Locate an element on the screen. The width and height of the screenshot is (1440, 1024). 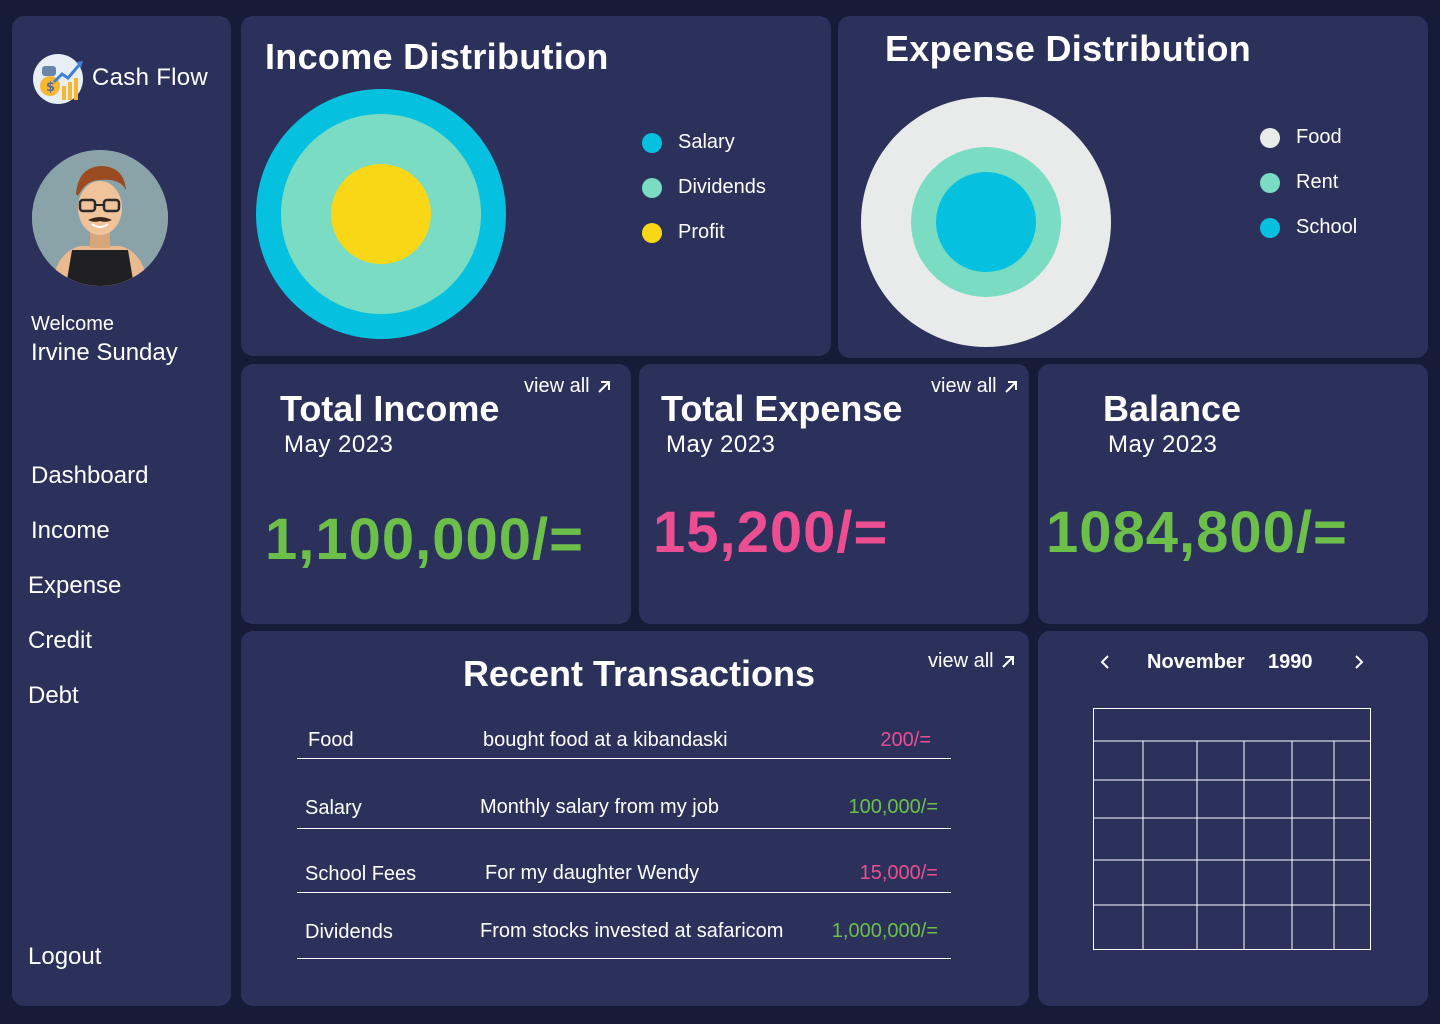
legend-label-dividends: Dividends is located at coordinates (722, 187).